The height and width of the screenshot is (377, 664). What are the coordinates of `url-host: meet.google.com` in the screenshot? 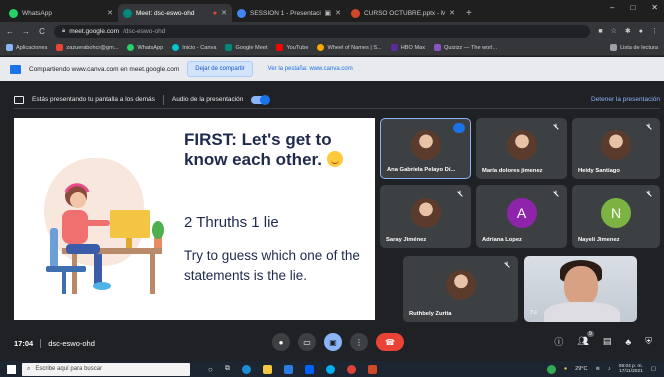 It's located at (94, 31).